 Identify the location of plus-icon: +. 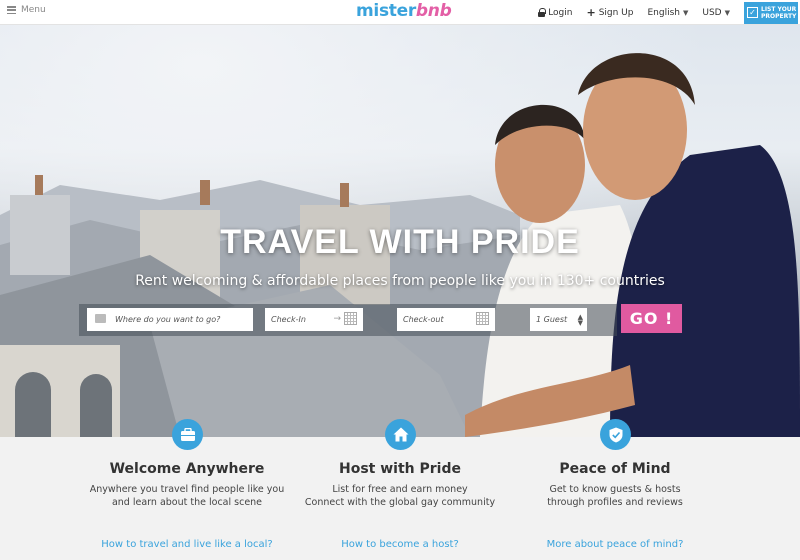
(591, 12).